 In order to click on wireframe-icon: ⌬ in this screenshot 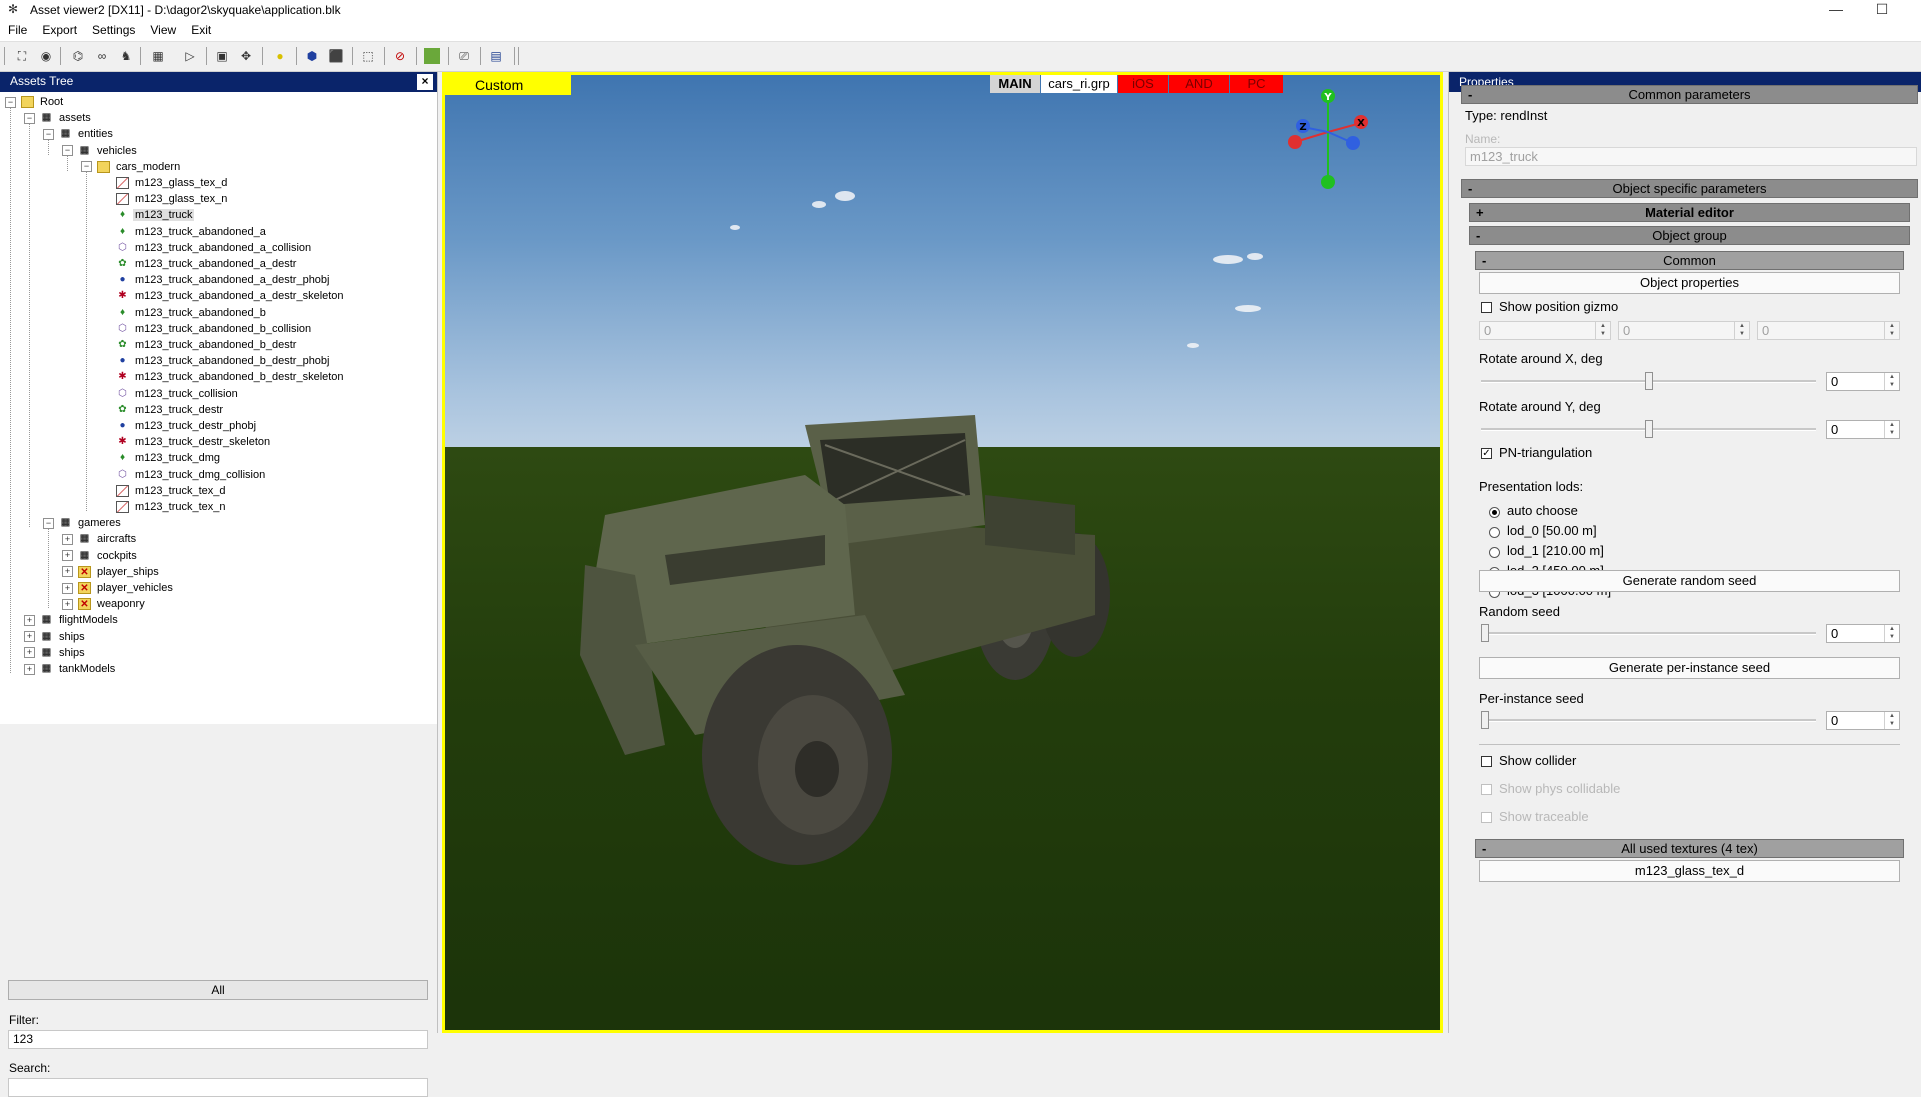, I will do `click(78, 56)`.